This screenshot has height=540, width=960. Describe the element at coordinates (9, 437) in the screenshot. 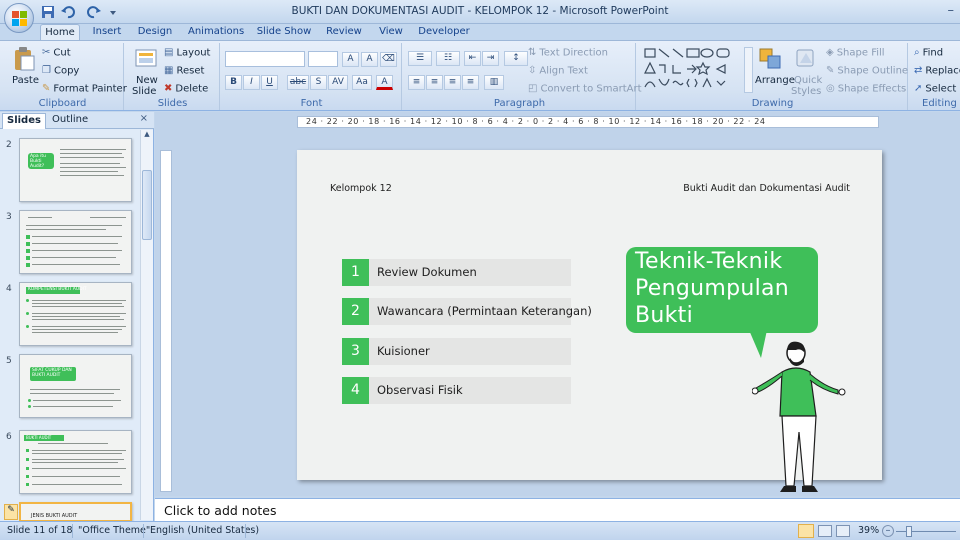

I see `thumb-number: 6` at that location.